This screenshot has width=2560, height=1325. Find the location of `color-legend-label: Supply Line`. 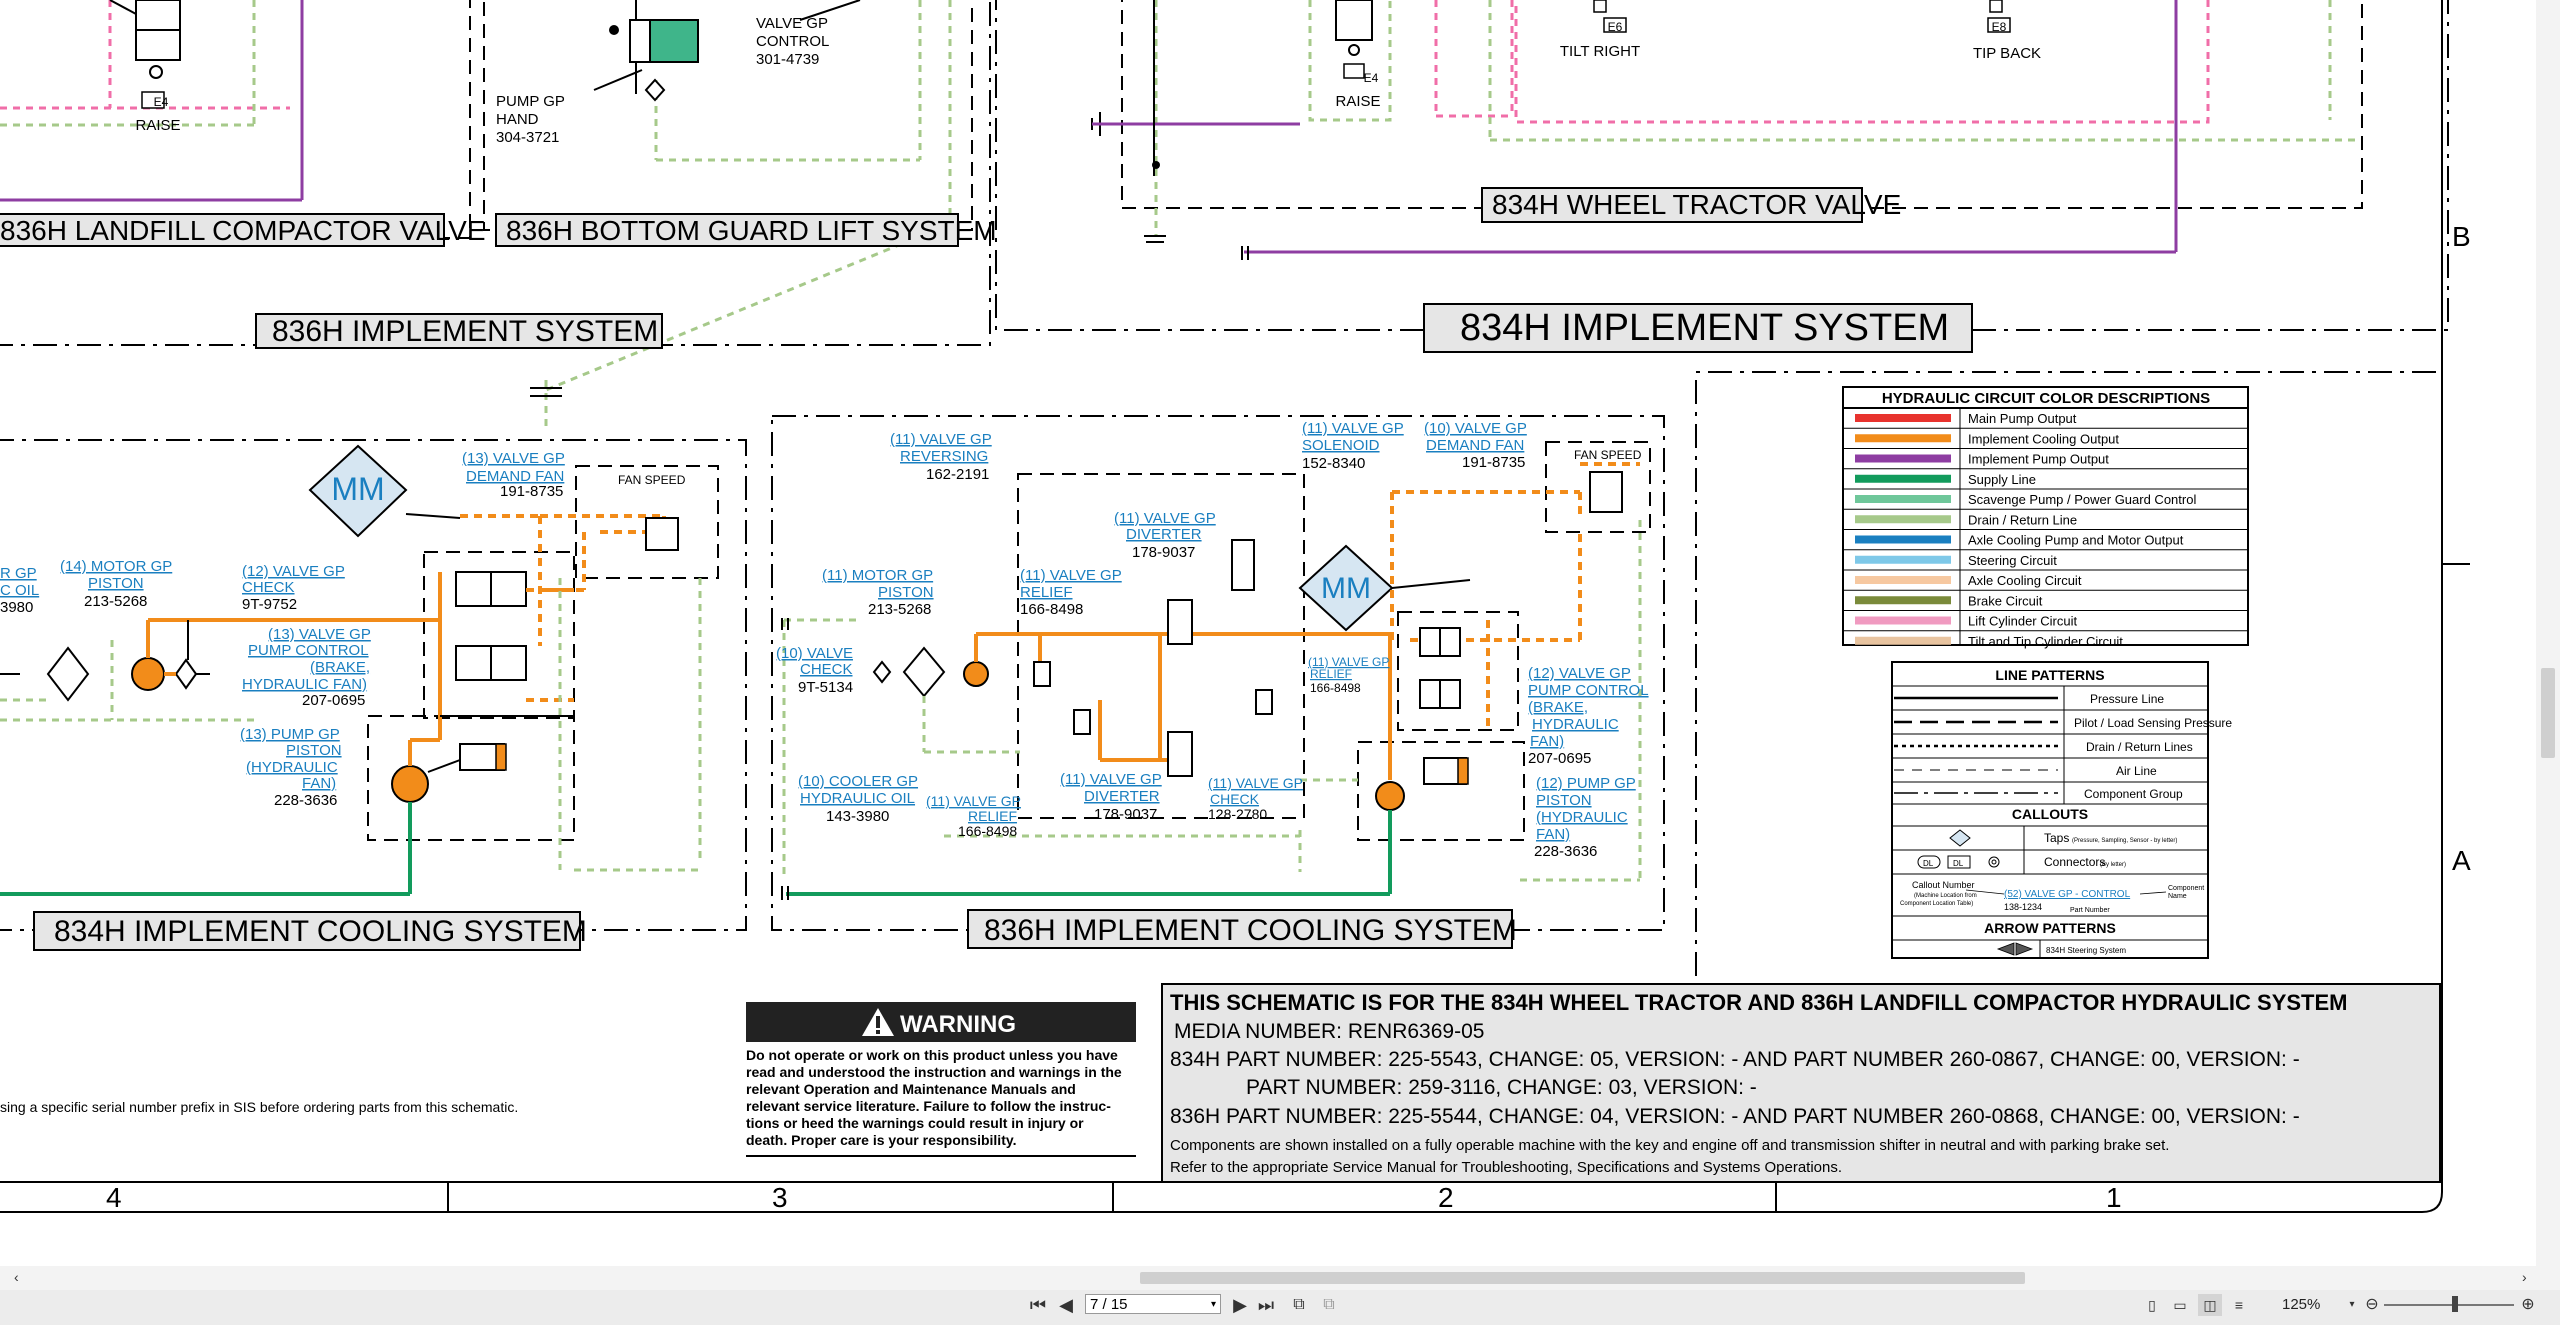

color-legend-label: Supply Line is located at coordinates (2002, 479).